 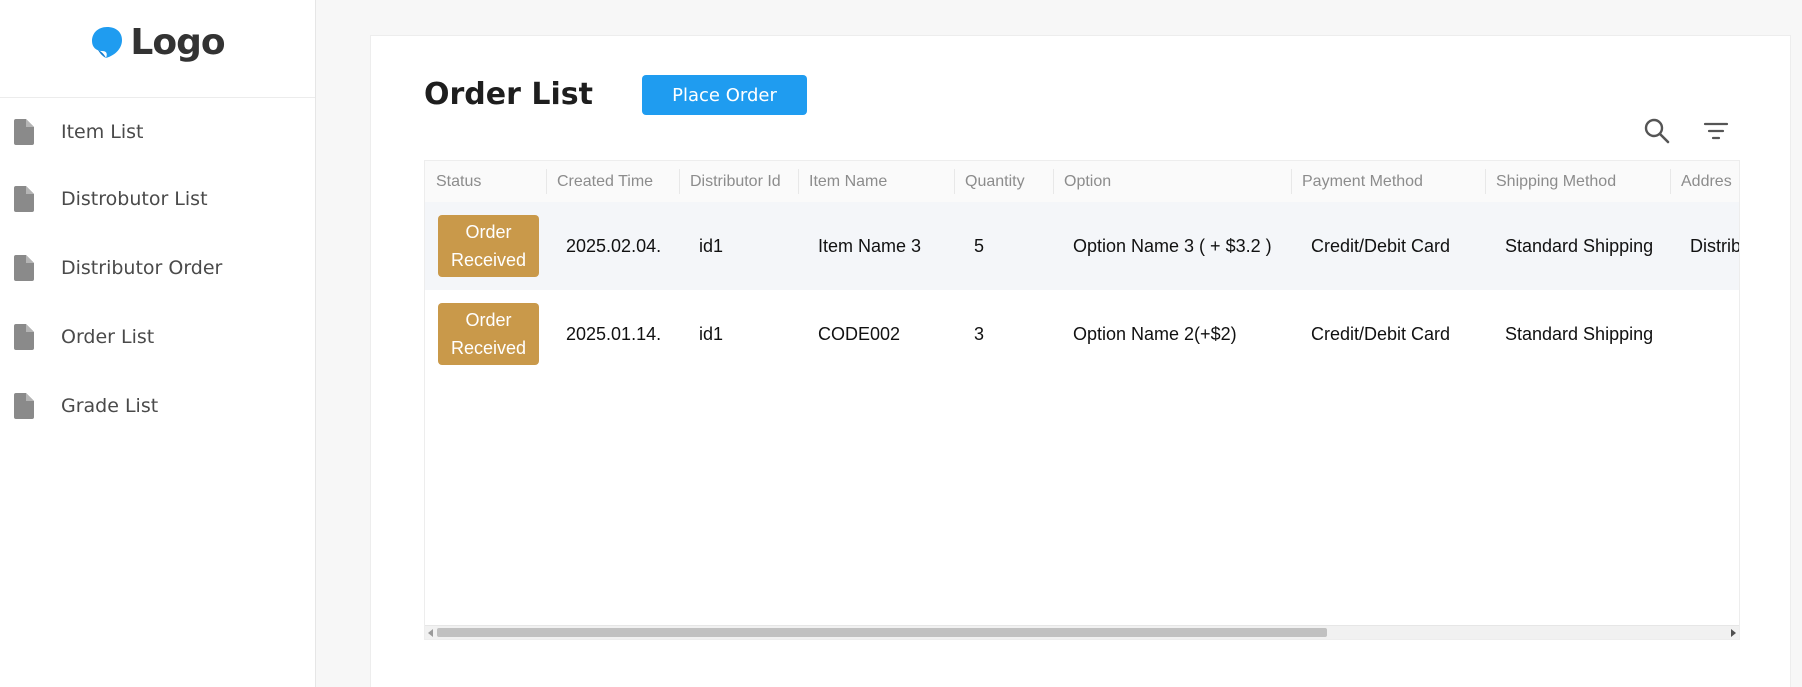 What do you see at coordinates (612, 181) in the screenshot?
I see `column-header-created-time: Created Time` at bounding box center [612, 181].